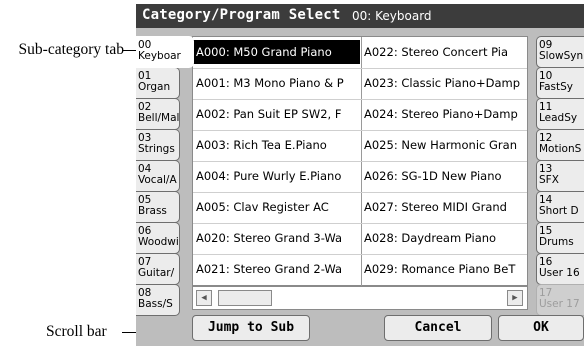 The image size is (584, 347). I want to click on tab-label: SlowSyn, so click(561, 56).